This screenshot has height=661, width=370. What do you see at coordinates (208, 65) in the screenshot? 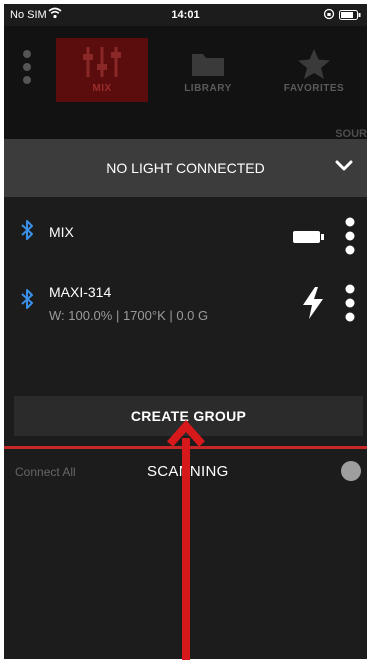
I see `folder-icon` at bounding box center [208, 65].